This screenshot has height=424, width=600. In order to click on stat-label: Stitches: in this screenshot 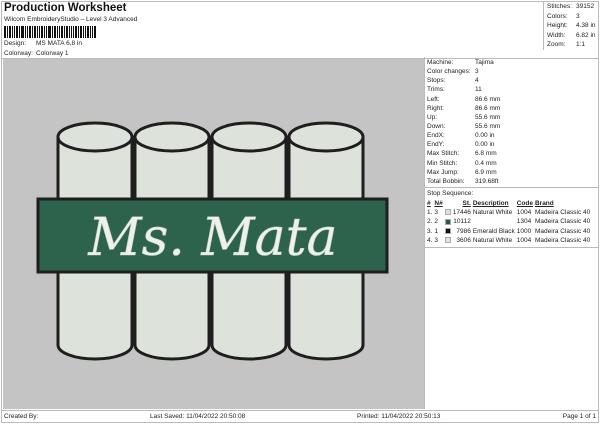, I will do `click(559, 6)`.